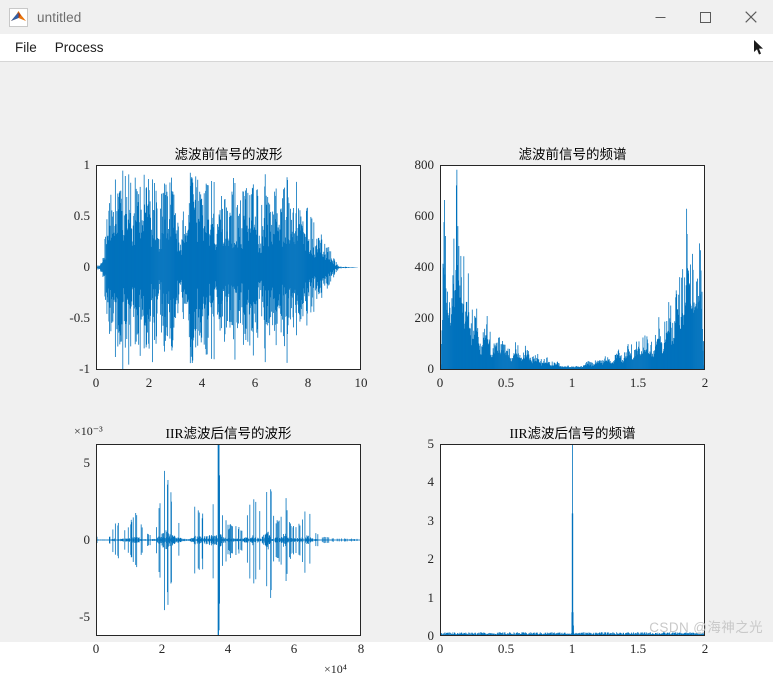 The image size is (773, 677). Describe the element at coordinates (424, 215) in the screenshot. I see `y-tick: 600` at that location.